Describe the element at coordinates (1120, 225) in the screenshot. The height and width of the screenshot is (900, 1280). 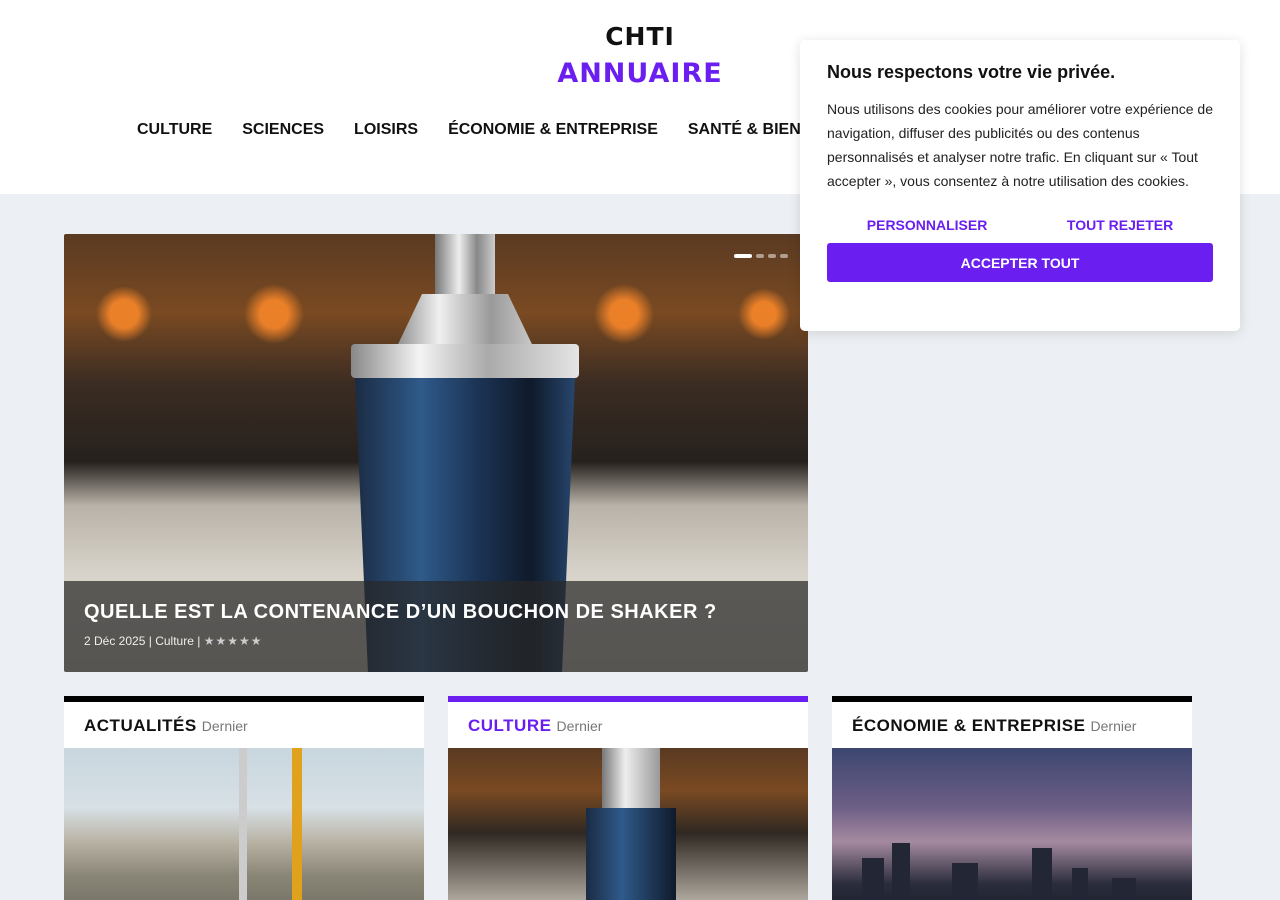
I see `reject-all-button: TOUT REJETER` at that location.